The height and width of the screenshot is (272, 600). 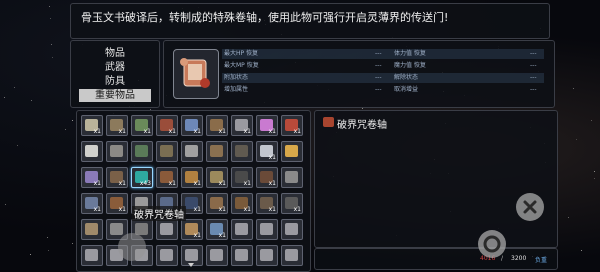 What do you see at coordinates (492, 244) in the screenshot?
I see `confirm-button` at bounding box center [492, 244].